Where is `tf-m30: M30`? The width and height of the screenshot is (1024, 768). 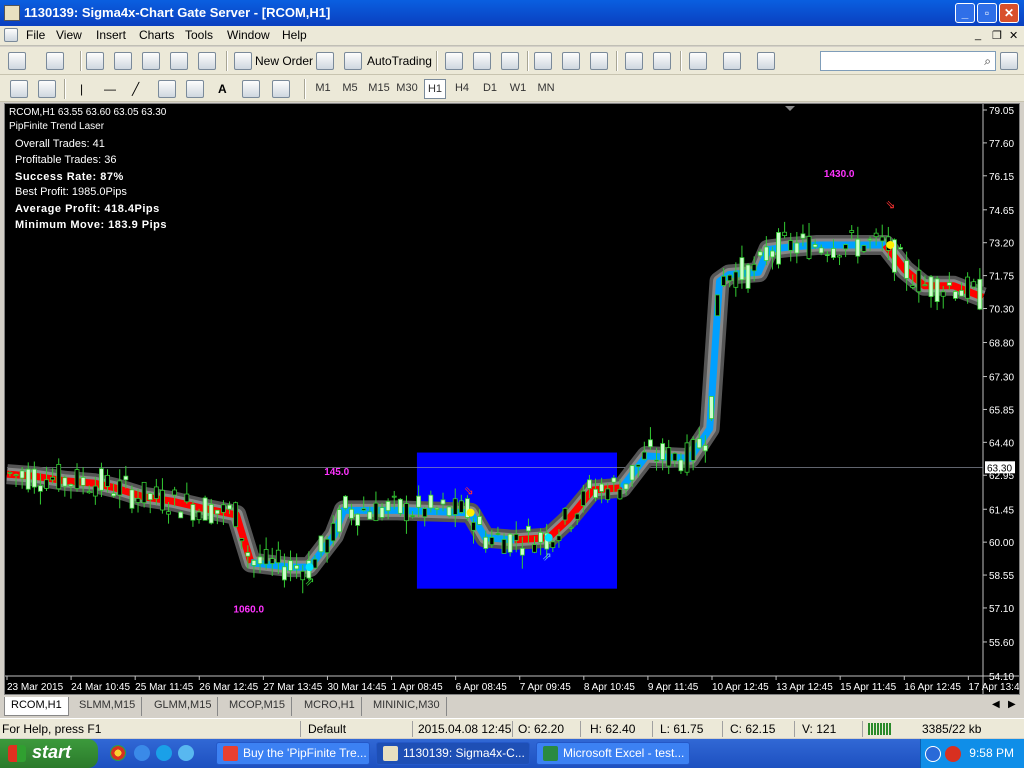 tf-m30: M30 is located at coordinates (407, 89).